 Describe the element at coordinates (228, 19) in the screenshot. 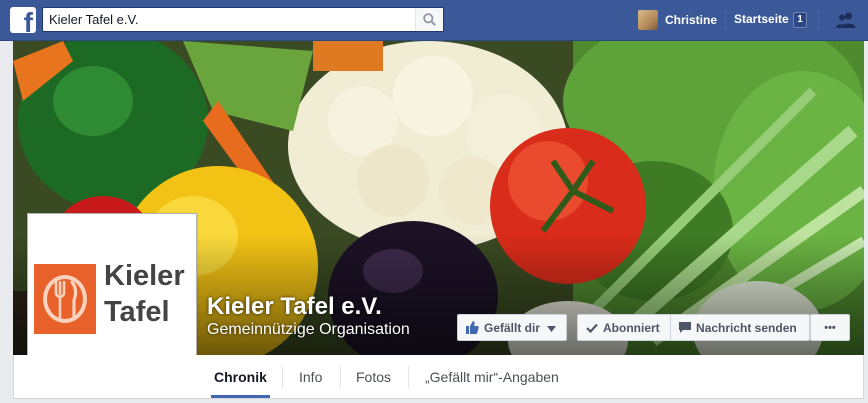

I see `search-input` at that location.